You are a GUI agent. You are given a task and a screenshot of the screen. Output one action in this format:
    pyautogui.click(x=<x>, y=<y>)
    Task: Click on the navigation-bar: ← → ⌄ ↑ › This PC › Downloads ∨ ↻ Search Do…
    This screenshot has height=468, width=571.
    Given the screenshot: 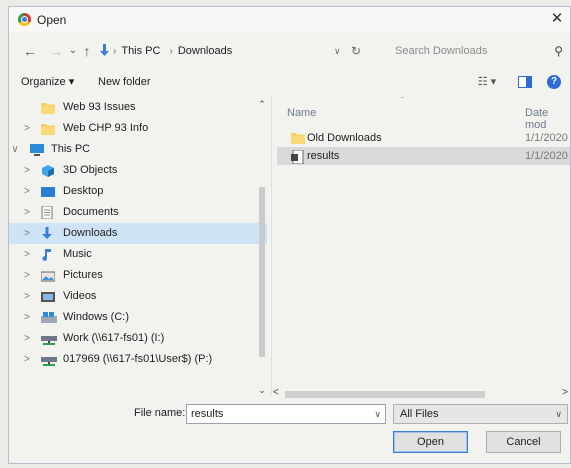 What is the action you would take?
    pyautogui.click(x=289, y=51)
    